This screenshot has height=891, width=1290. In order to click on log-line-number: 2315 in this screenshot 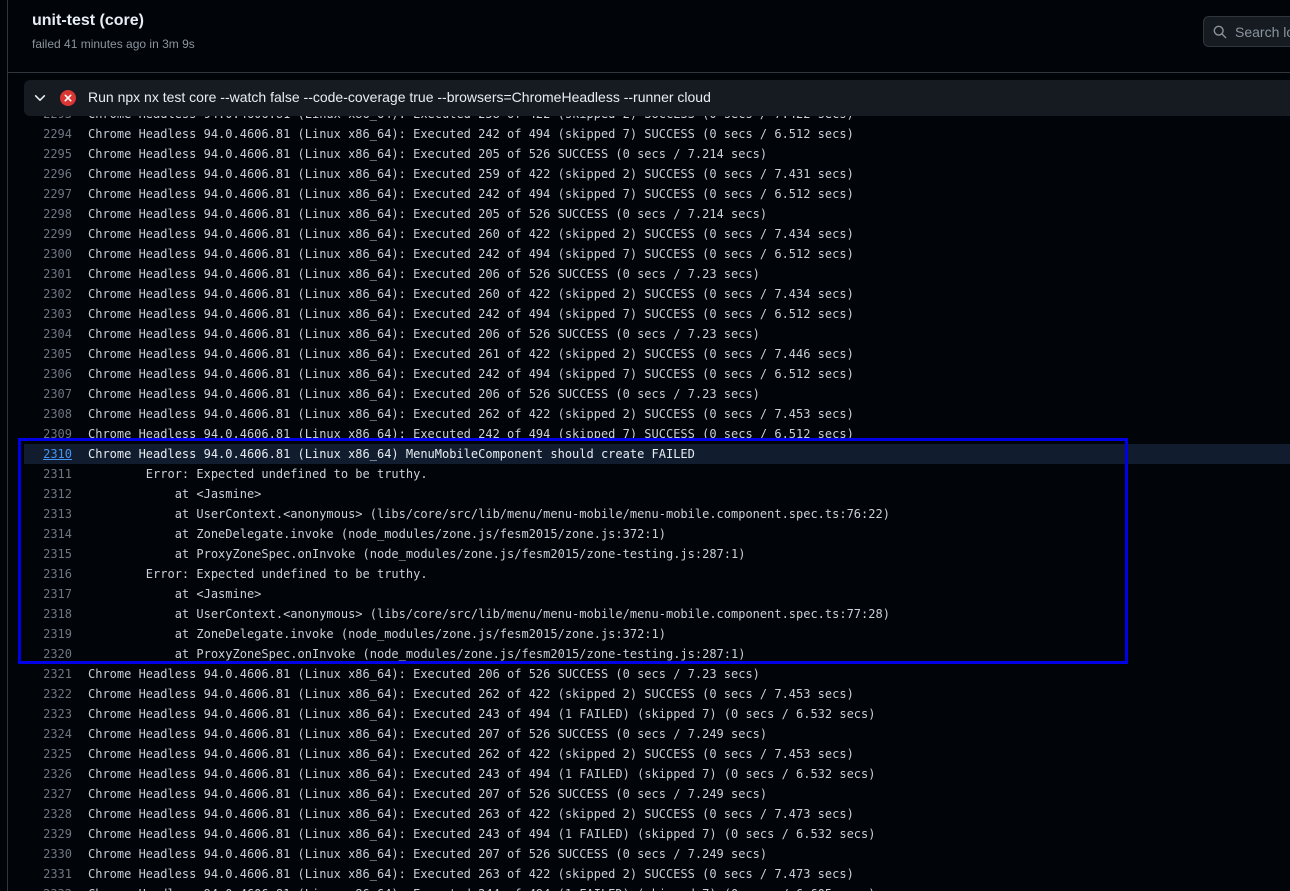, I will do `click(48, 554)`.